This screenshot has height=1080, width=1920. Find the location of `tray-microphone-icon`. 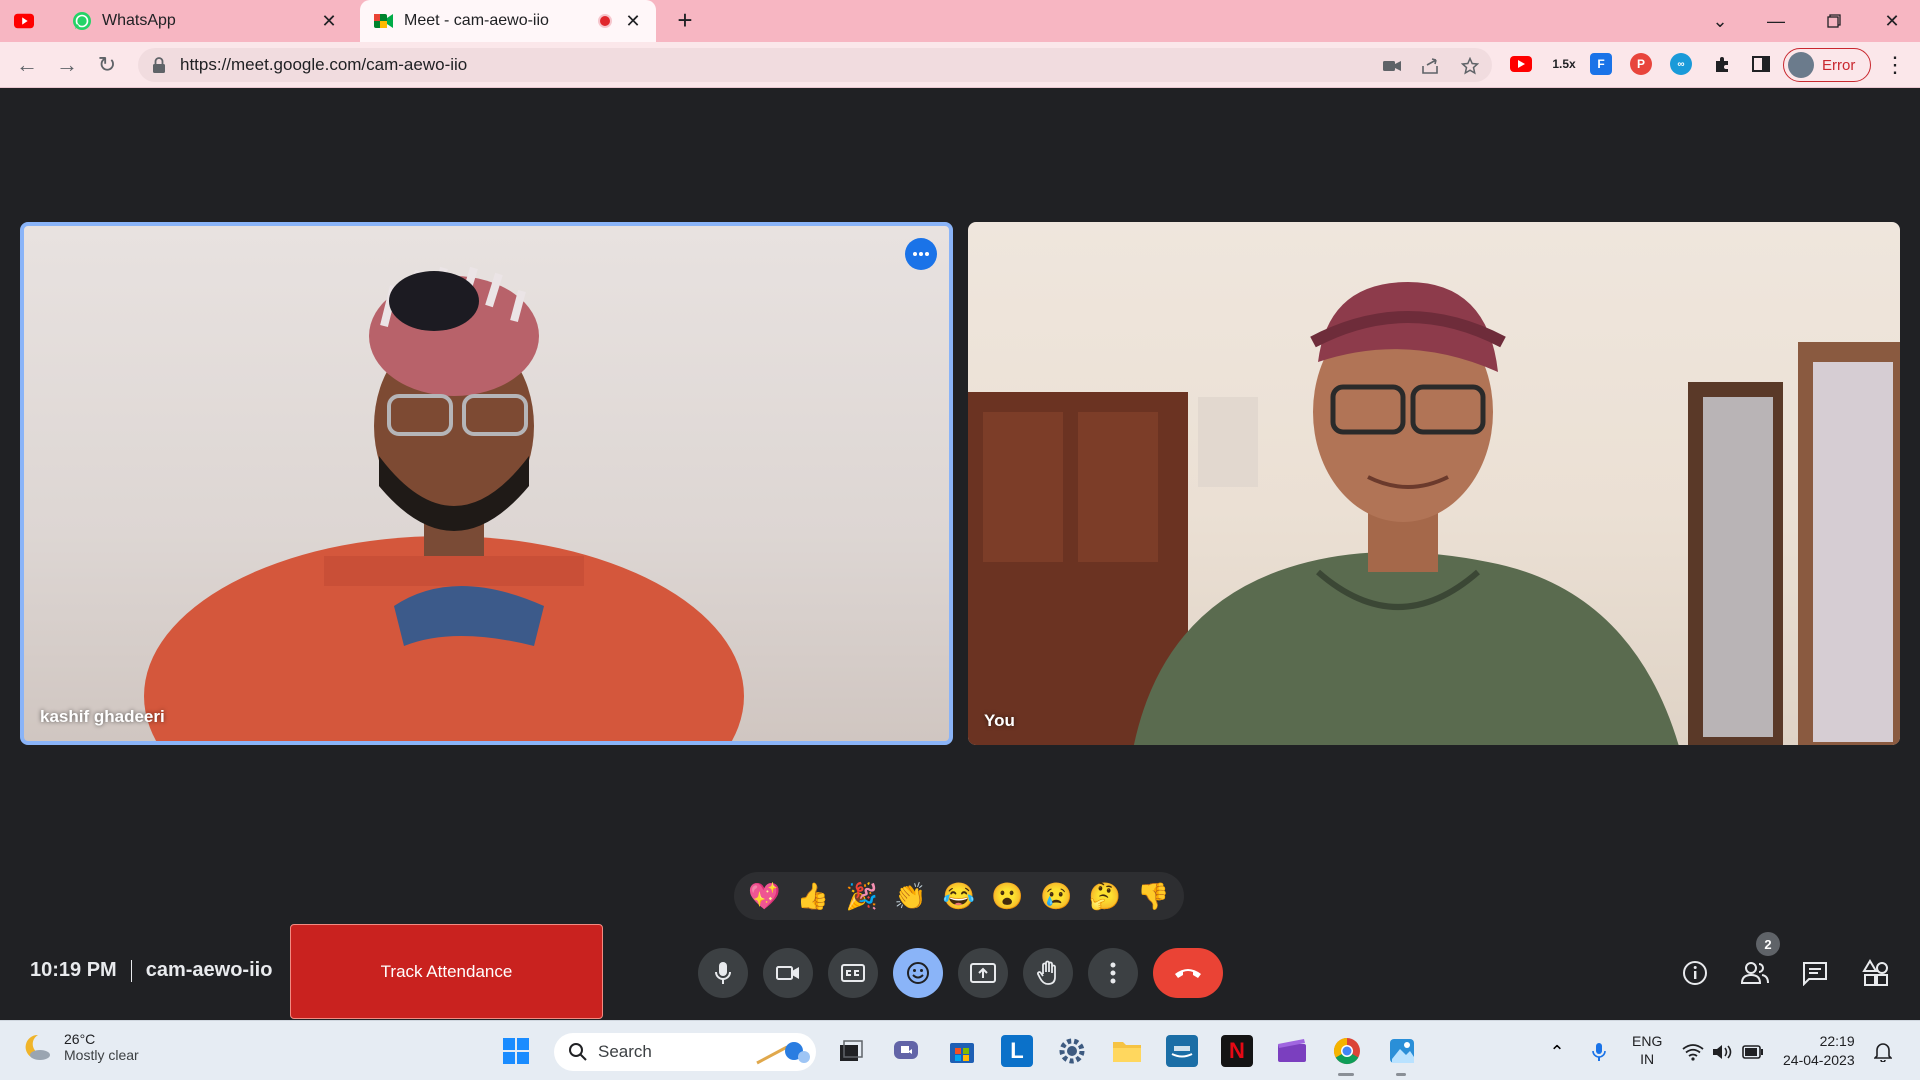

tray-microphone-icon is located at coordinates (1599, 1052).